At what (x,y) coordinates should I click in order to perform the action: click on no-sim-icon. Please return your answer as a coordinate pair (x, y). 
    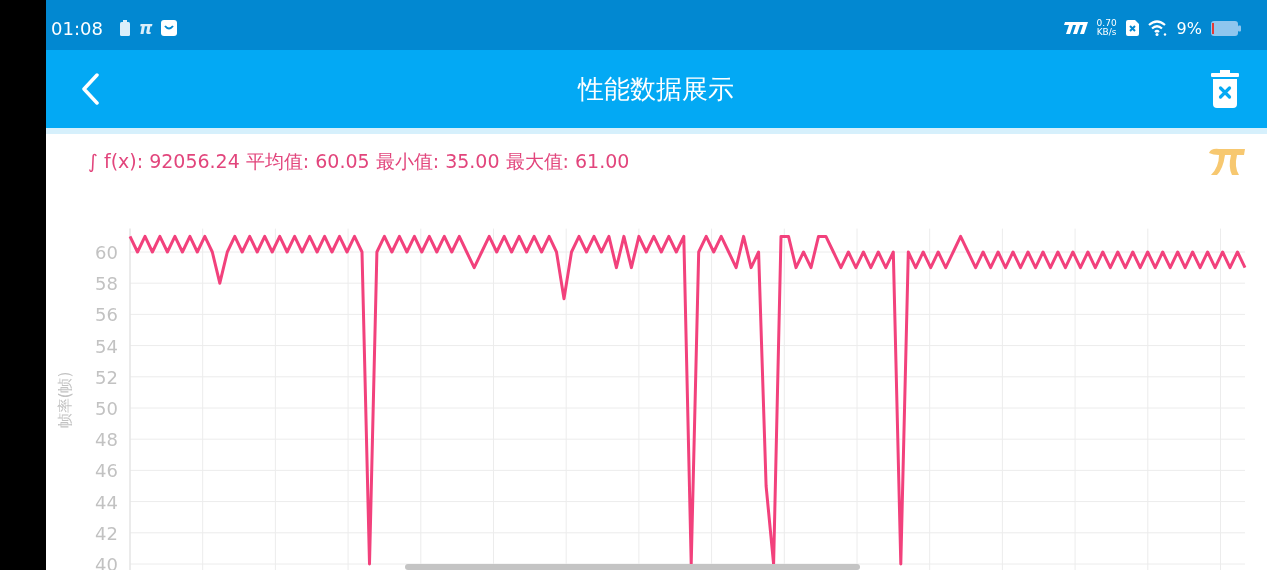
    Looking at the image, I should click on (1132, 28).